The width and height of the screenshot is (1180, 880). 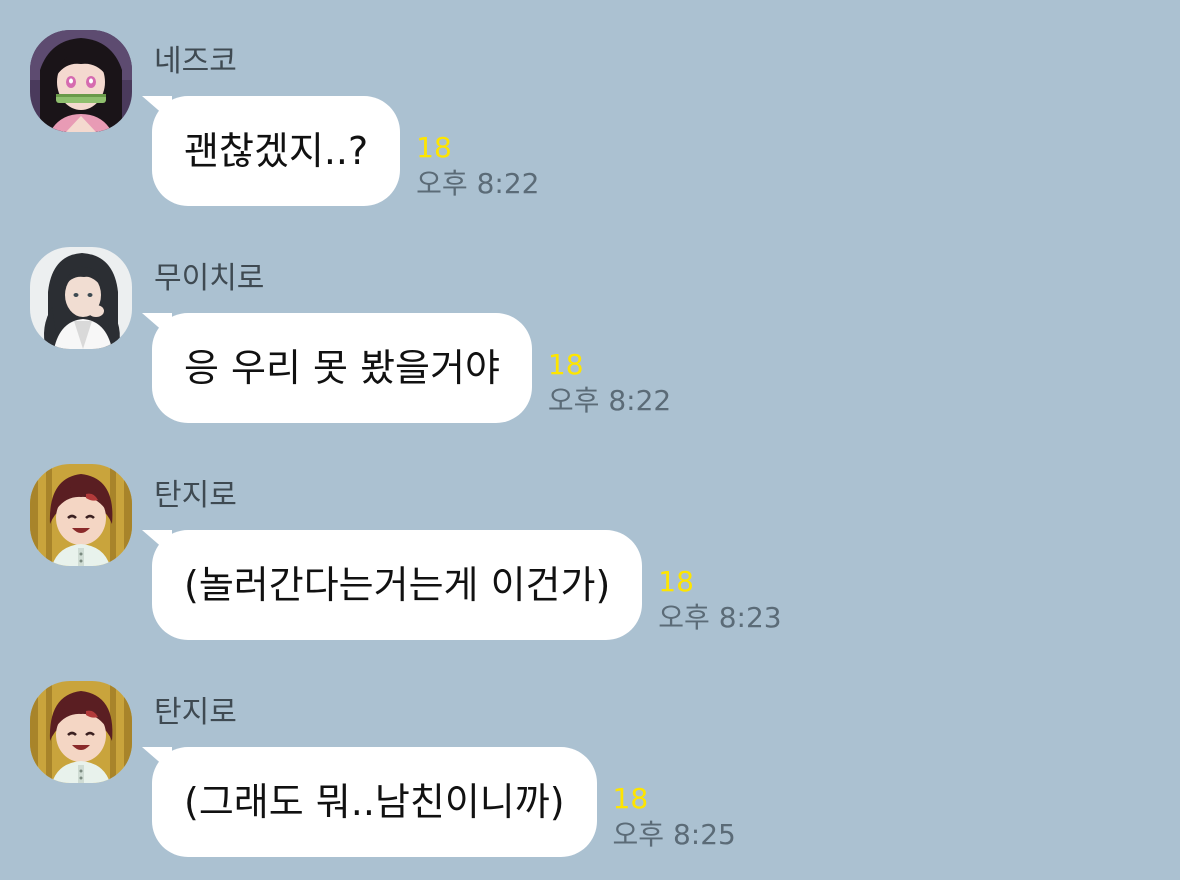 I want to click on sender-name: 무이치로, so click(x=209, y=278).